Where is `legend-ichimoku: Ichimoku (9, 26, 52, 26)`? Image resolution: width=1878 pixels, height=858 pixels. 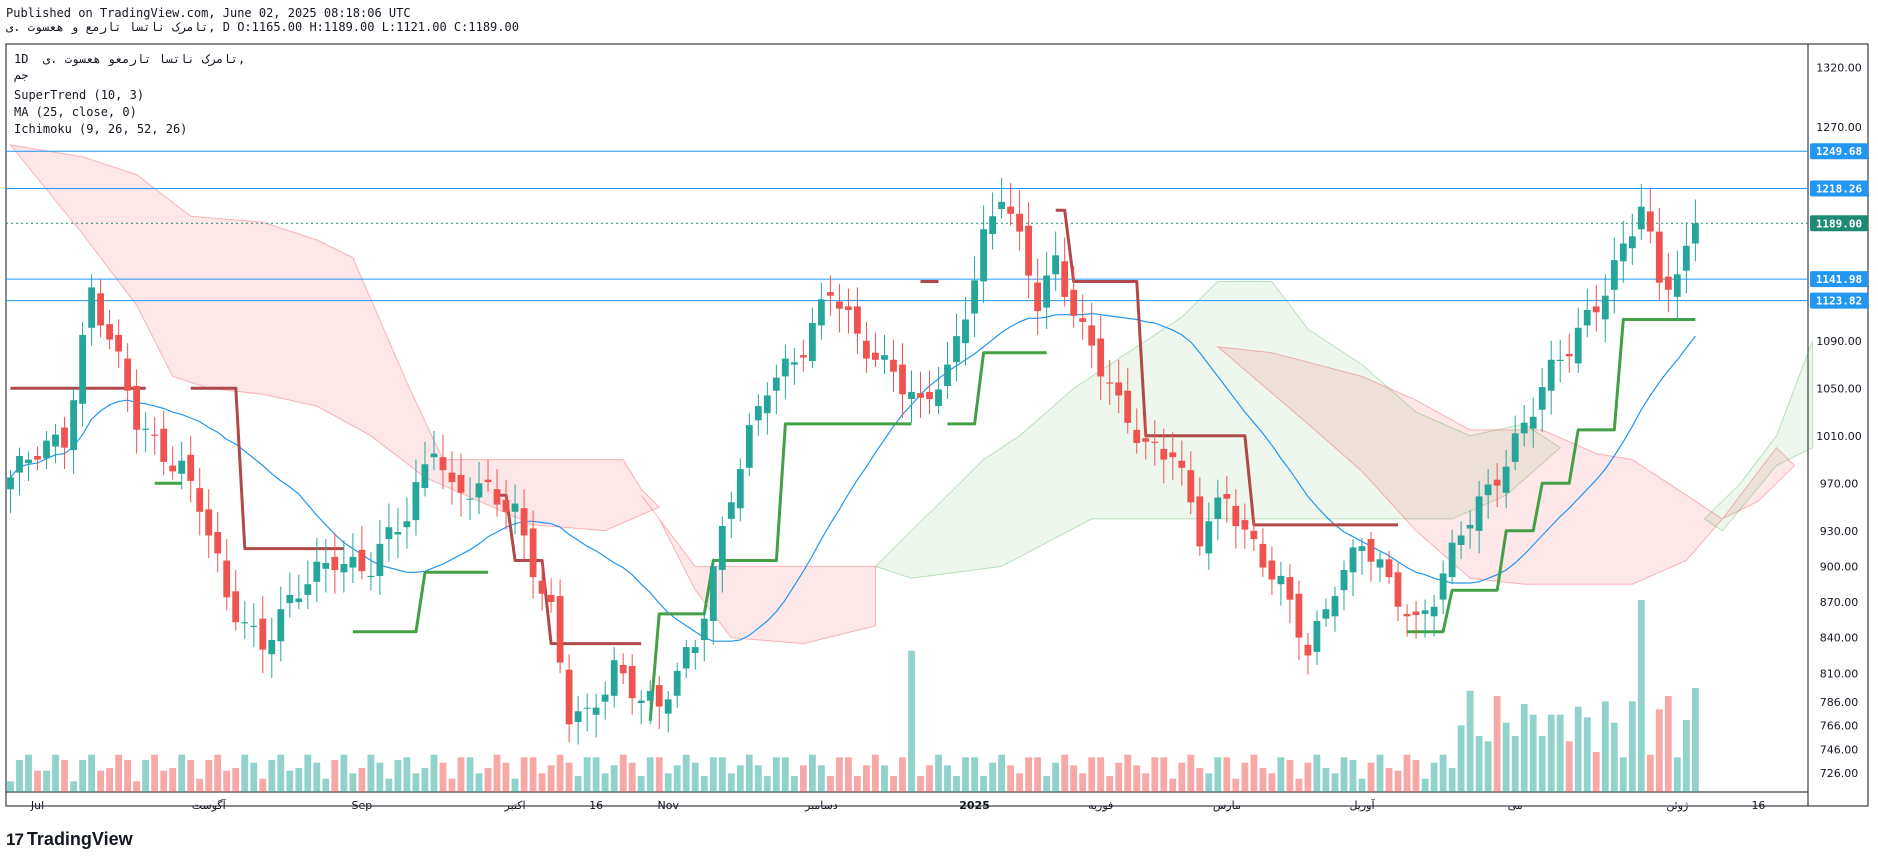
legend-ichimoku: Ichimoku (9, 26, 52, 26) is located at coordinates (100, 129).